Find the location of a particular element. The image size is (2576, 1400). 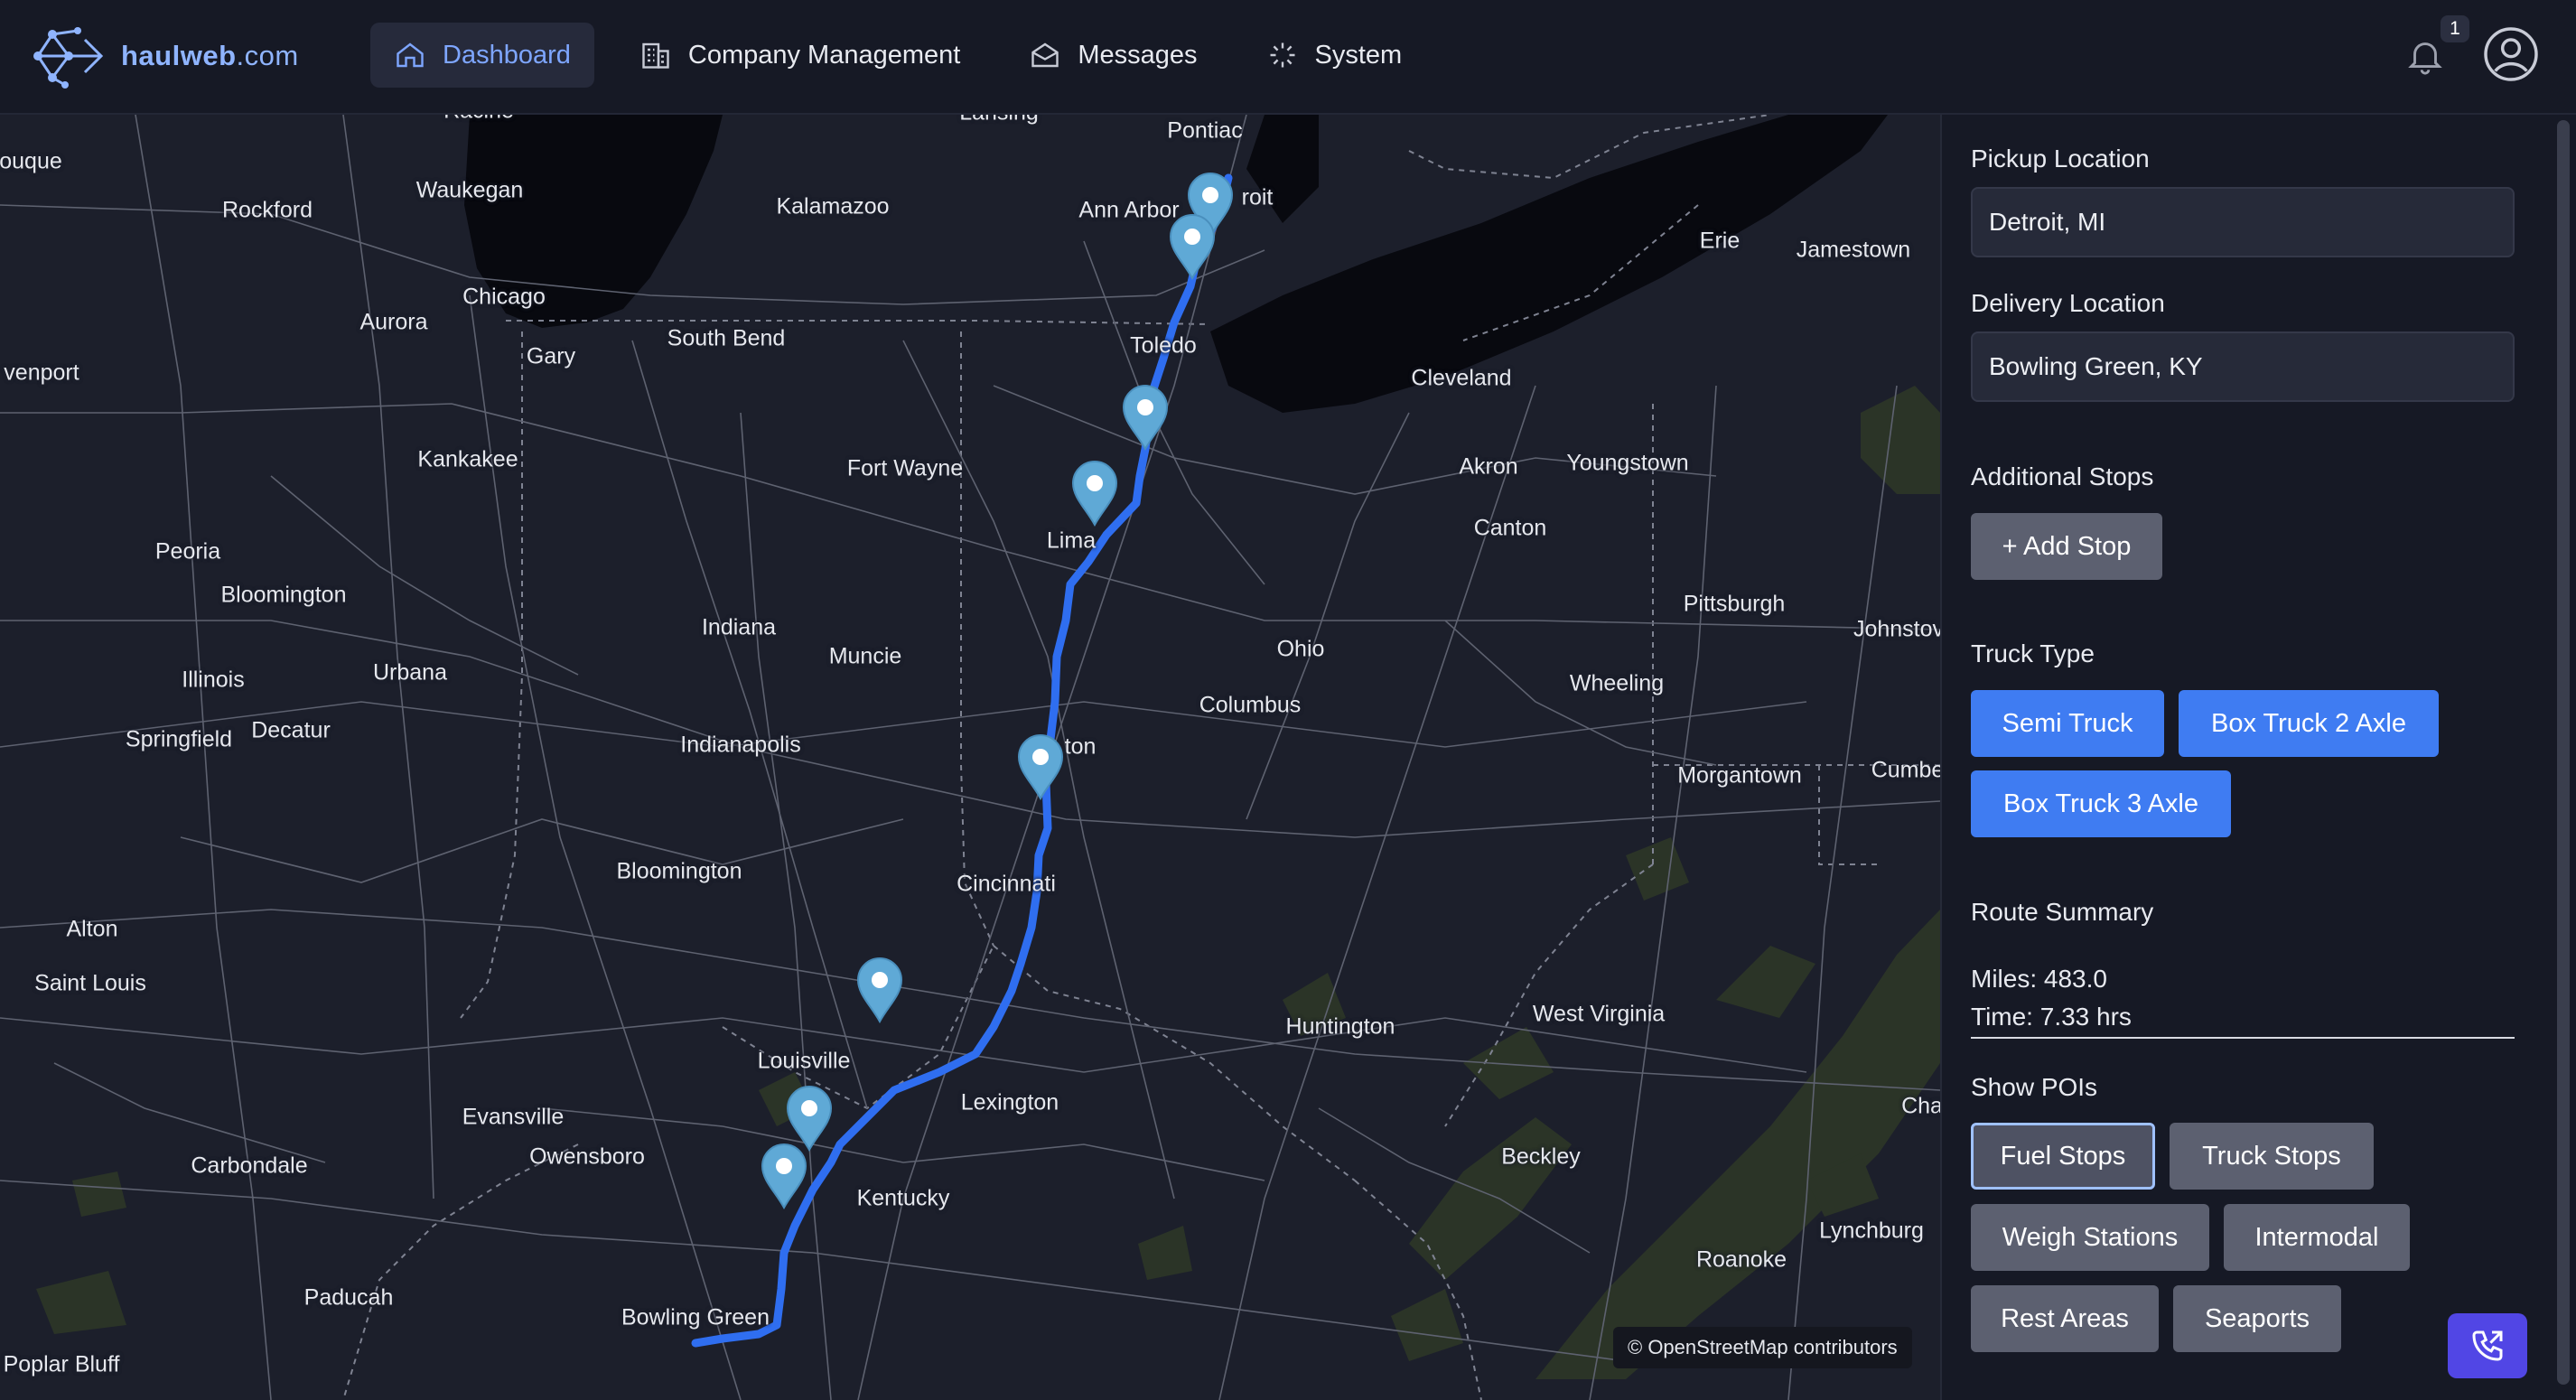

city-label: Columbus is located at coordinates (1250, 705).